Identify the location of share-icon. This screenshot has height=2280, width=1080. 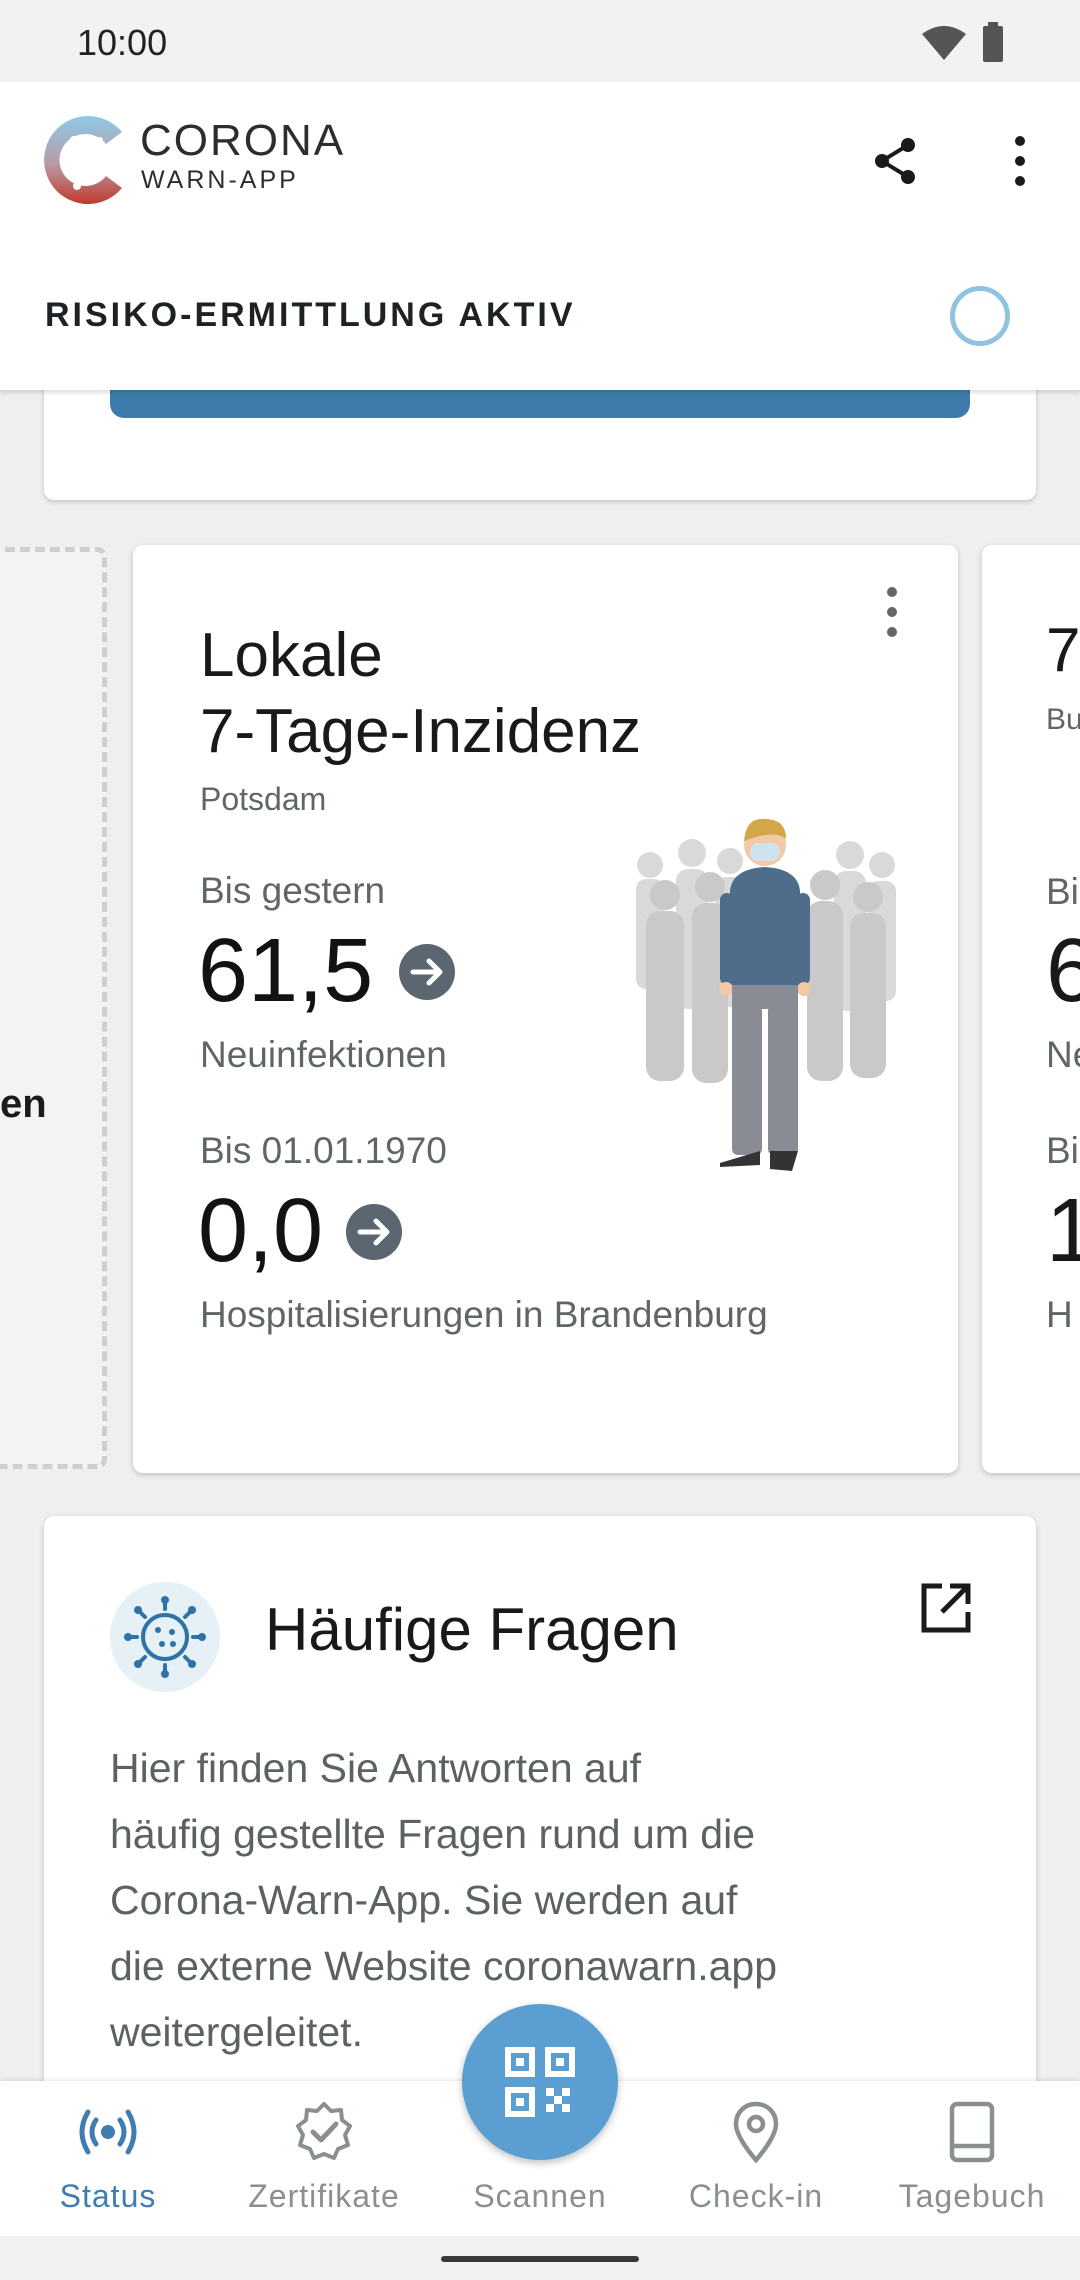
(896, 161).